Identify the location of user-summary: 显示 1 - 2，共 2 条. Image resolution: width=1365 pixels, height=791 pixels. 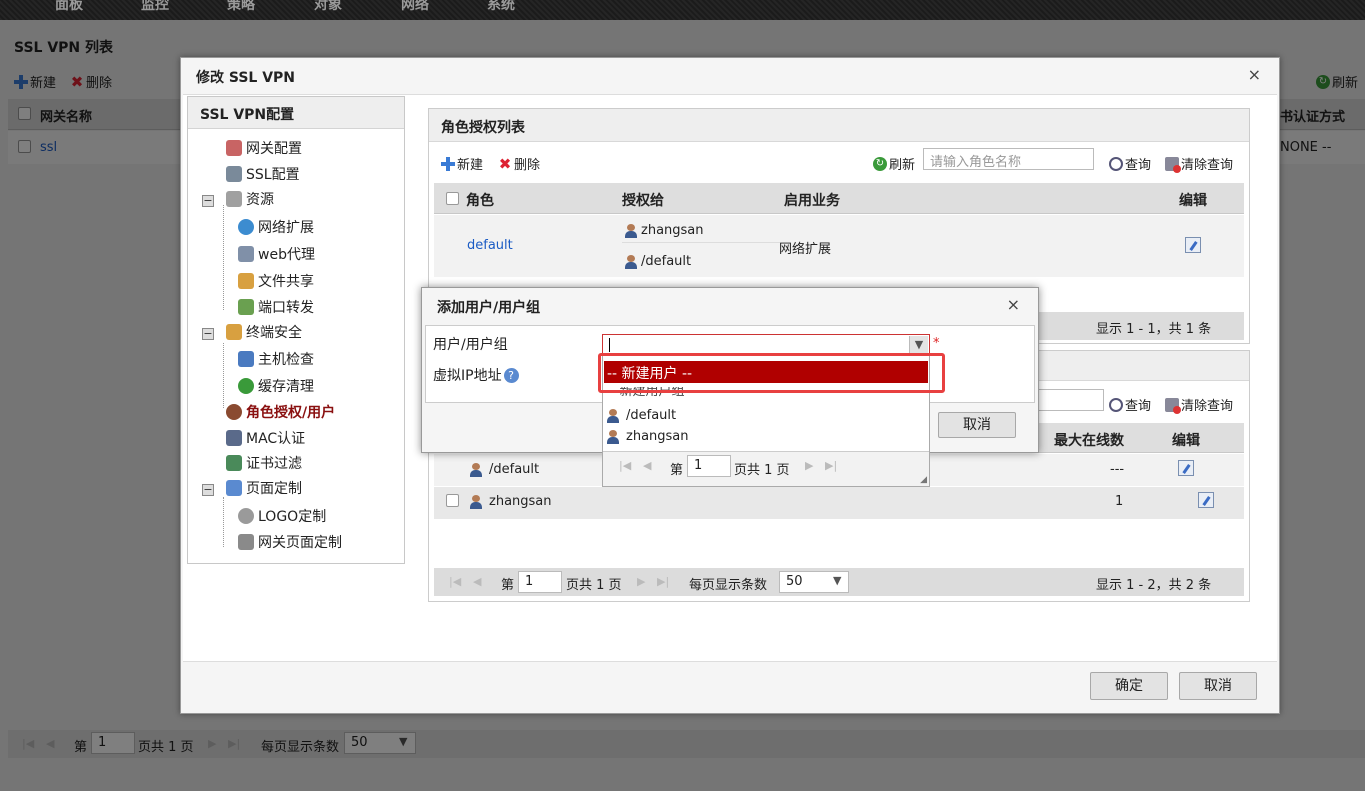
(1154, 585).